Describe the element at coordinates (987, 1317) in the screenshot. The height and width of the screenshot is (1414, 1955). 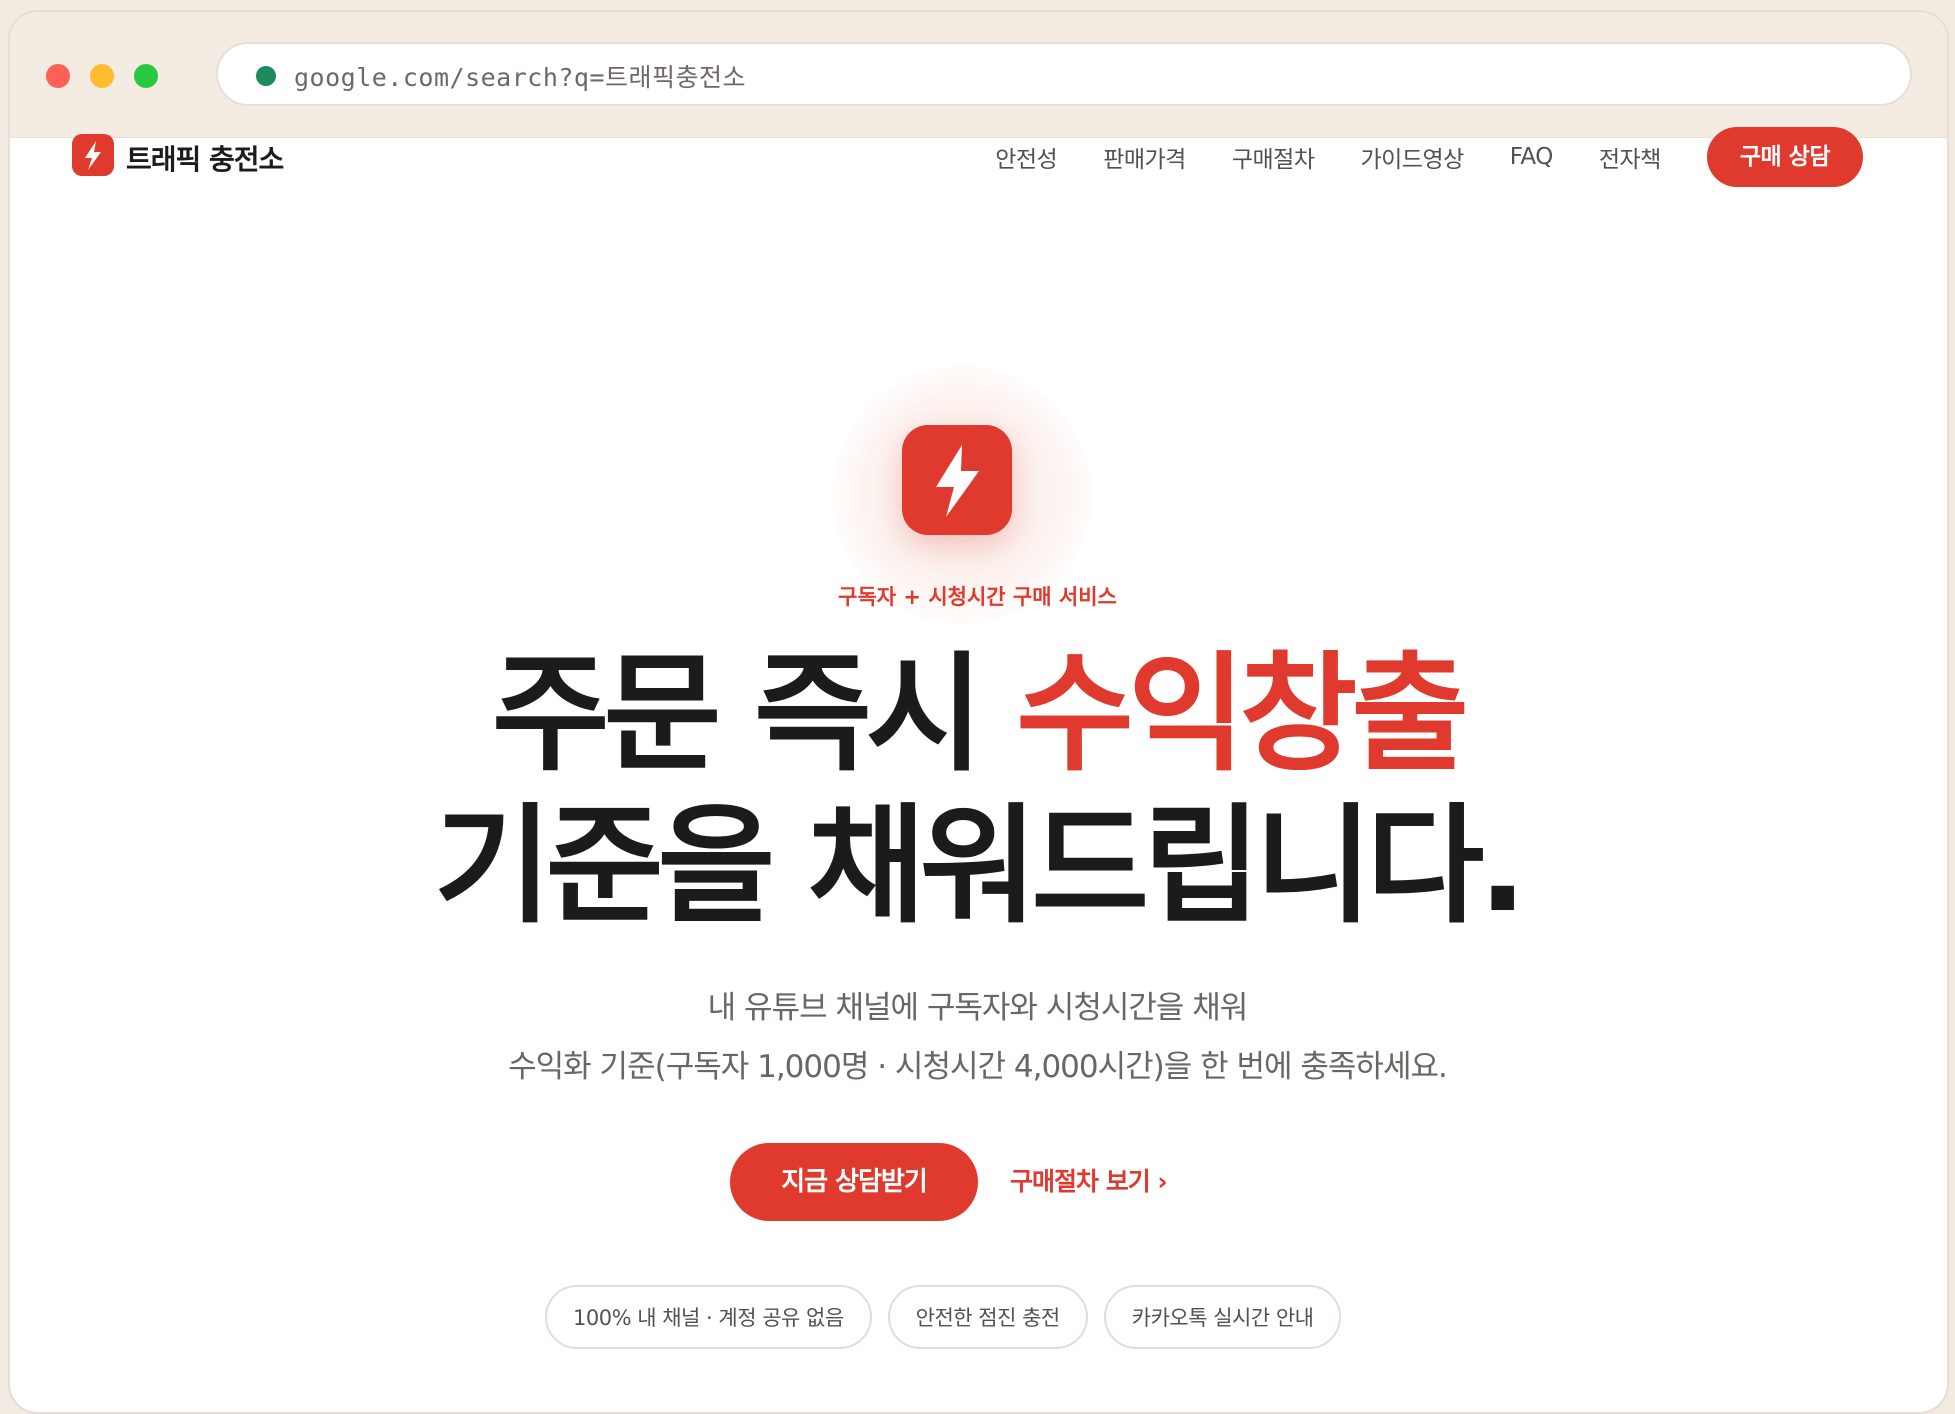
I see `chip-safe-gradual: 안전한 점진 충전` at that location.